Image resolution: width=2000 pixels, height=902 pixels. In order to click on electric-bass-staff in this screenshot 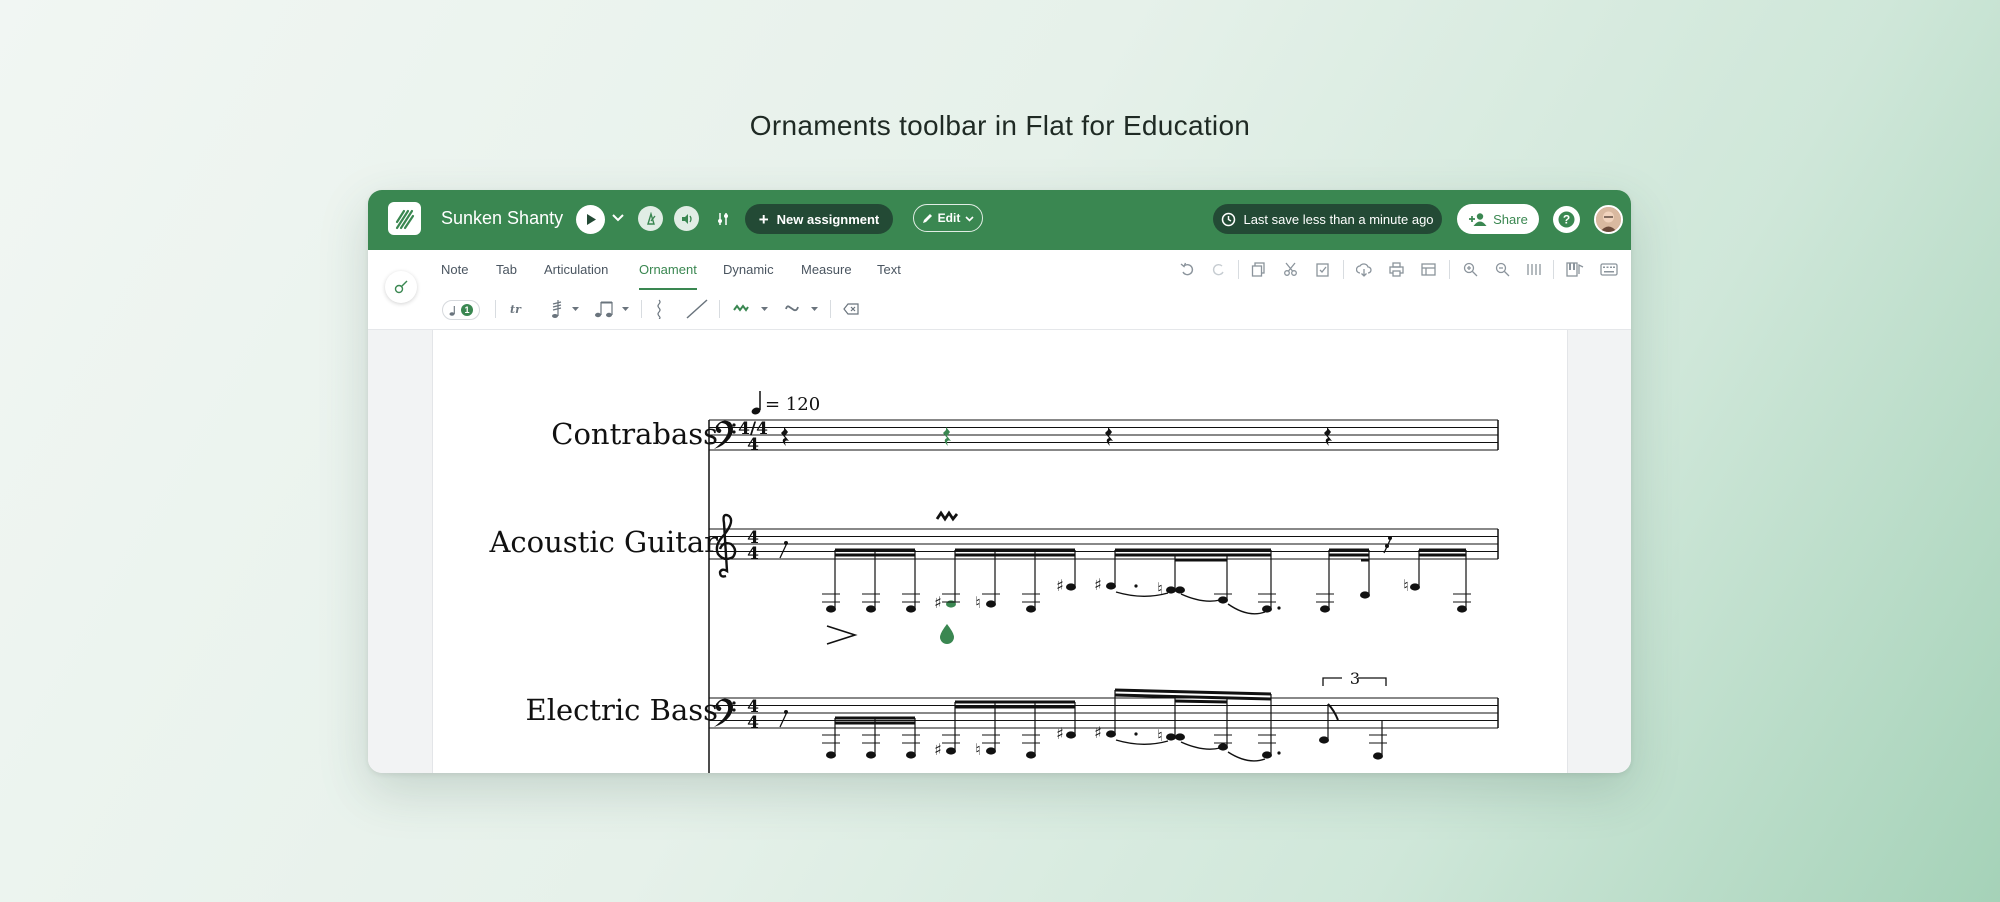, I will do `click(1104, 713)`.